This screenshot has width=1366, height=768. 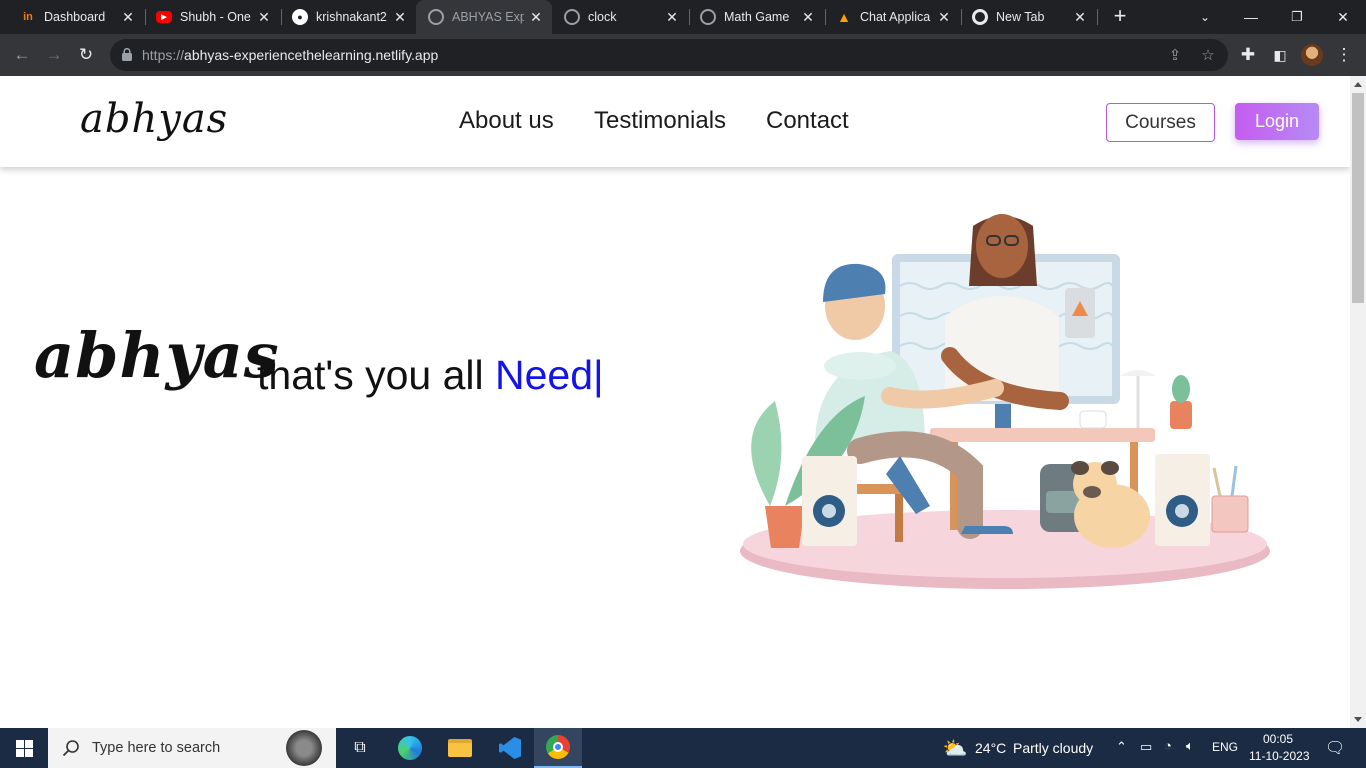 I want to click on hero-tagline: that's you all Need|, so click(x=430, y=375).